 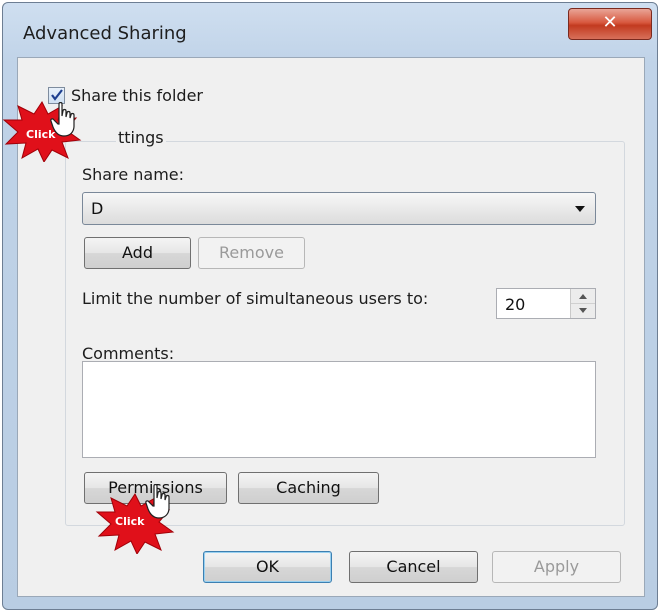 What do you see at coordinates (141, 137) in the screenshot?
I see `settings-group-title: ttings` at bounding box center [141, 137].